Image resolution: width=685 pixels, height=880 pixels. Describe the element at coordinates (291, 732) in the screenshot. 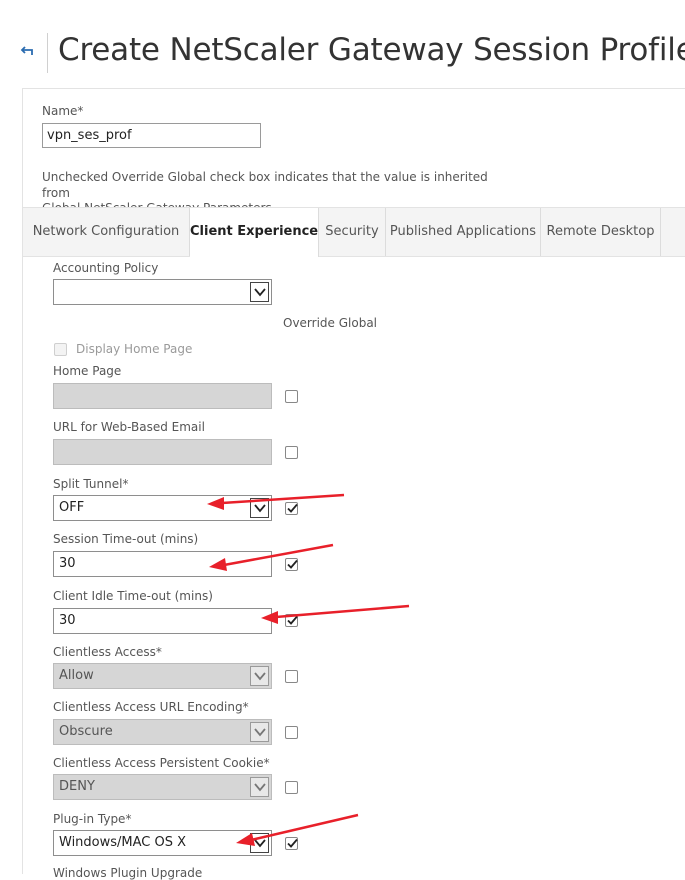

I see `clientless-url-encoding-override-checkbox` at that location.